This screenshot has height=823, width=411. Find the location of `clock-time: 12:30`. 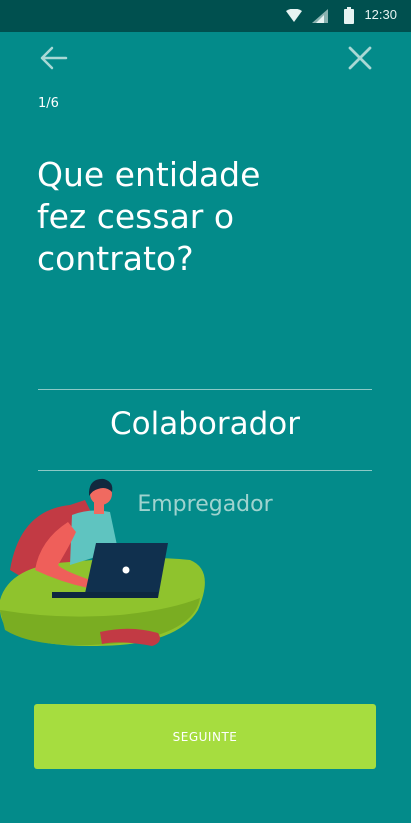

clock-time: 12:30 is located at coordinates (380, 14).